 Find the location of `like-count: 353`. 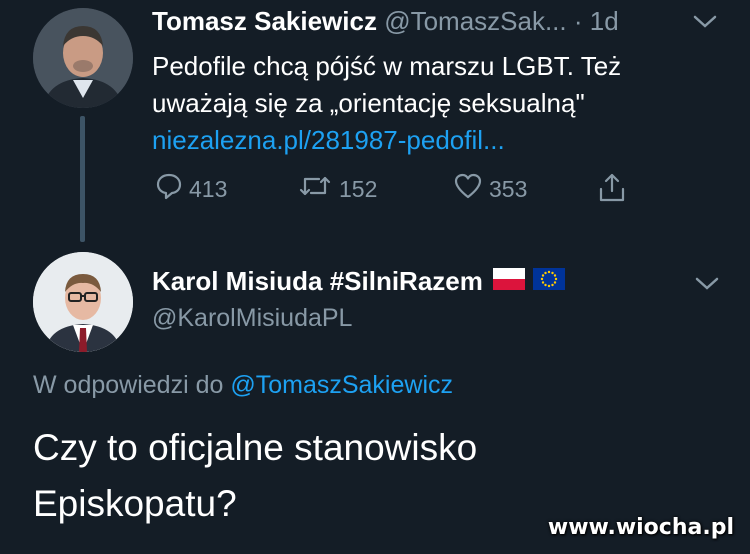

like-count: 353 is located at coordinates (508, 188).